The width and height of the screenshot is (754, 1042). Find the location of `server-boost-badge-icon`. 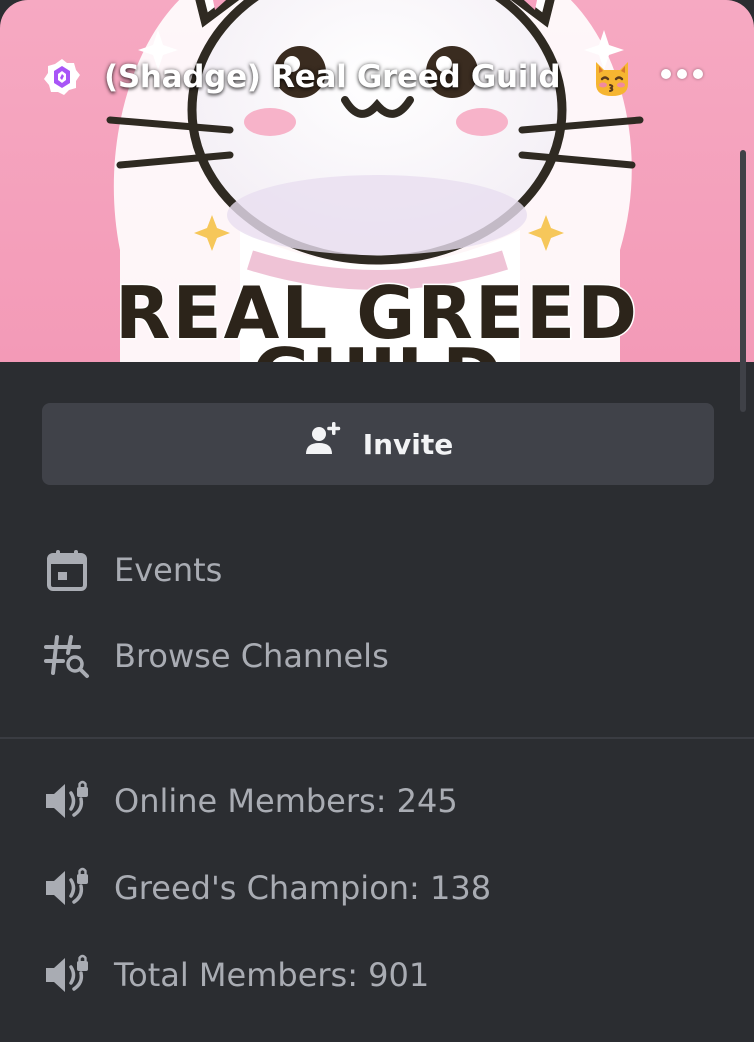

server-boost-badge-icon is located at coordinates (62, 77).